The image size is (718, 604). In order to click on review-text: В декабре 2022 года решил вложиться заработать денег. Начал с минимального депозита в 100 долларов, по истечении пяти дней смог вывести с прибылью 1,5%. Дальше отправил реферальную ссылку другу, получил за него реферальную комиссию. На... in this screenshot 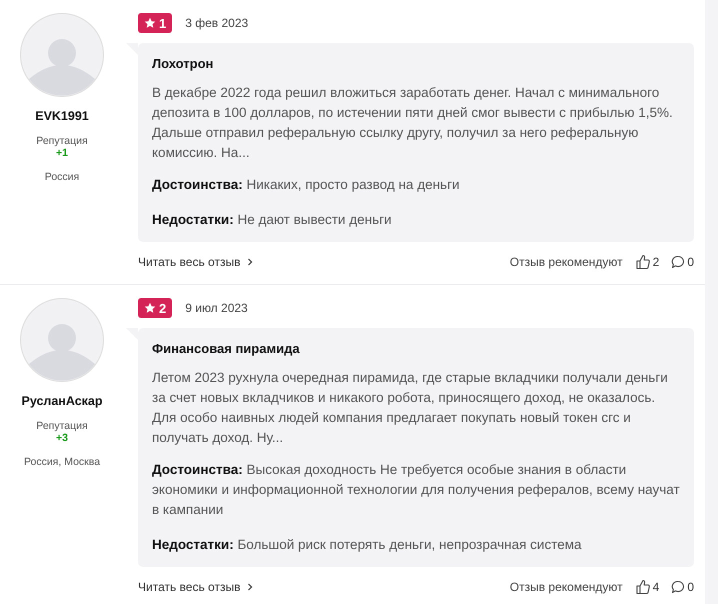, I will do `click(413, 123)`.